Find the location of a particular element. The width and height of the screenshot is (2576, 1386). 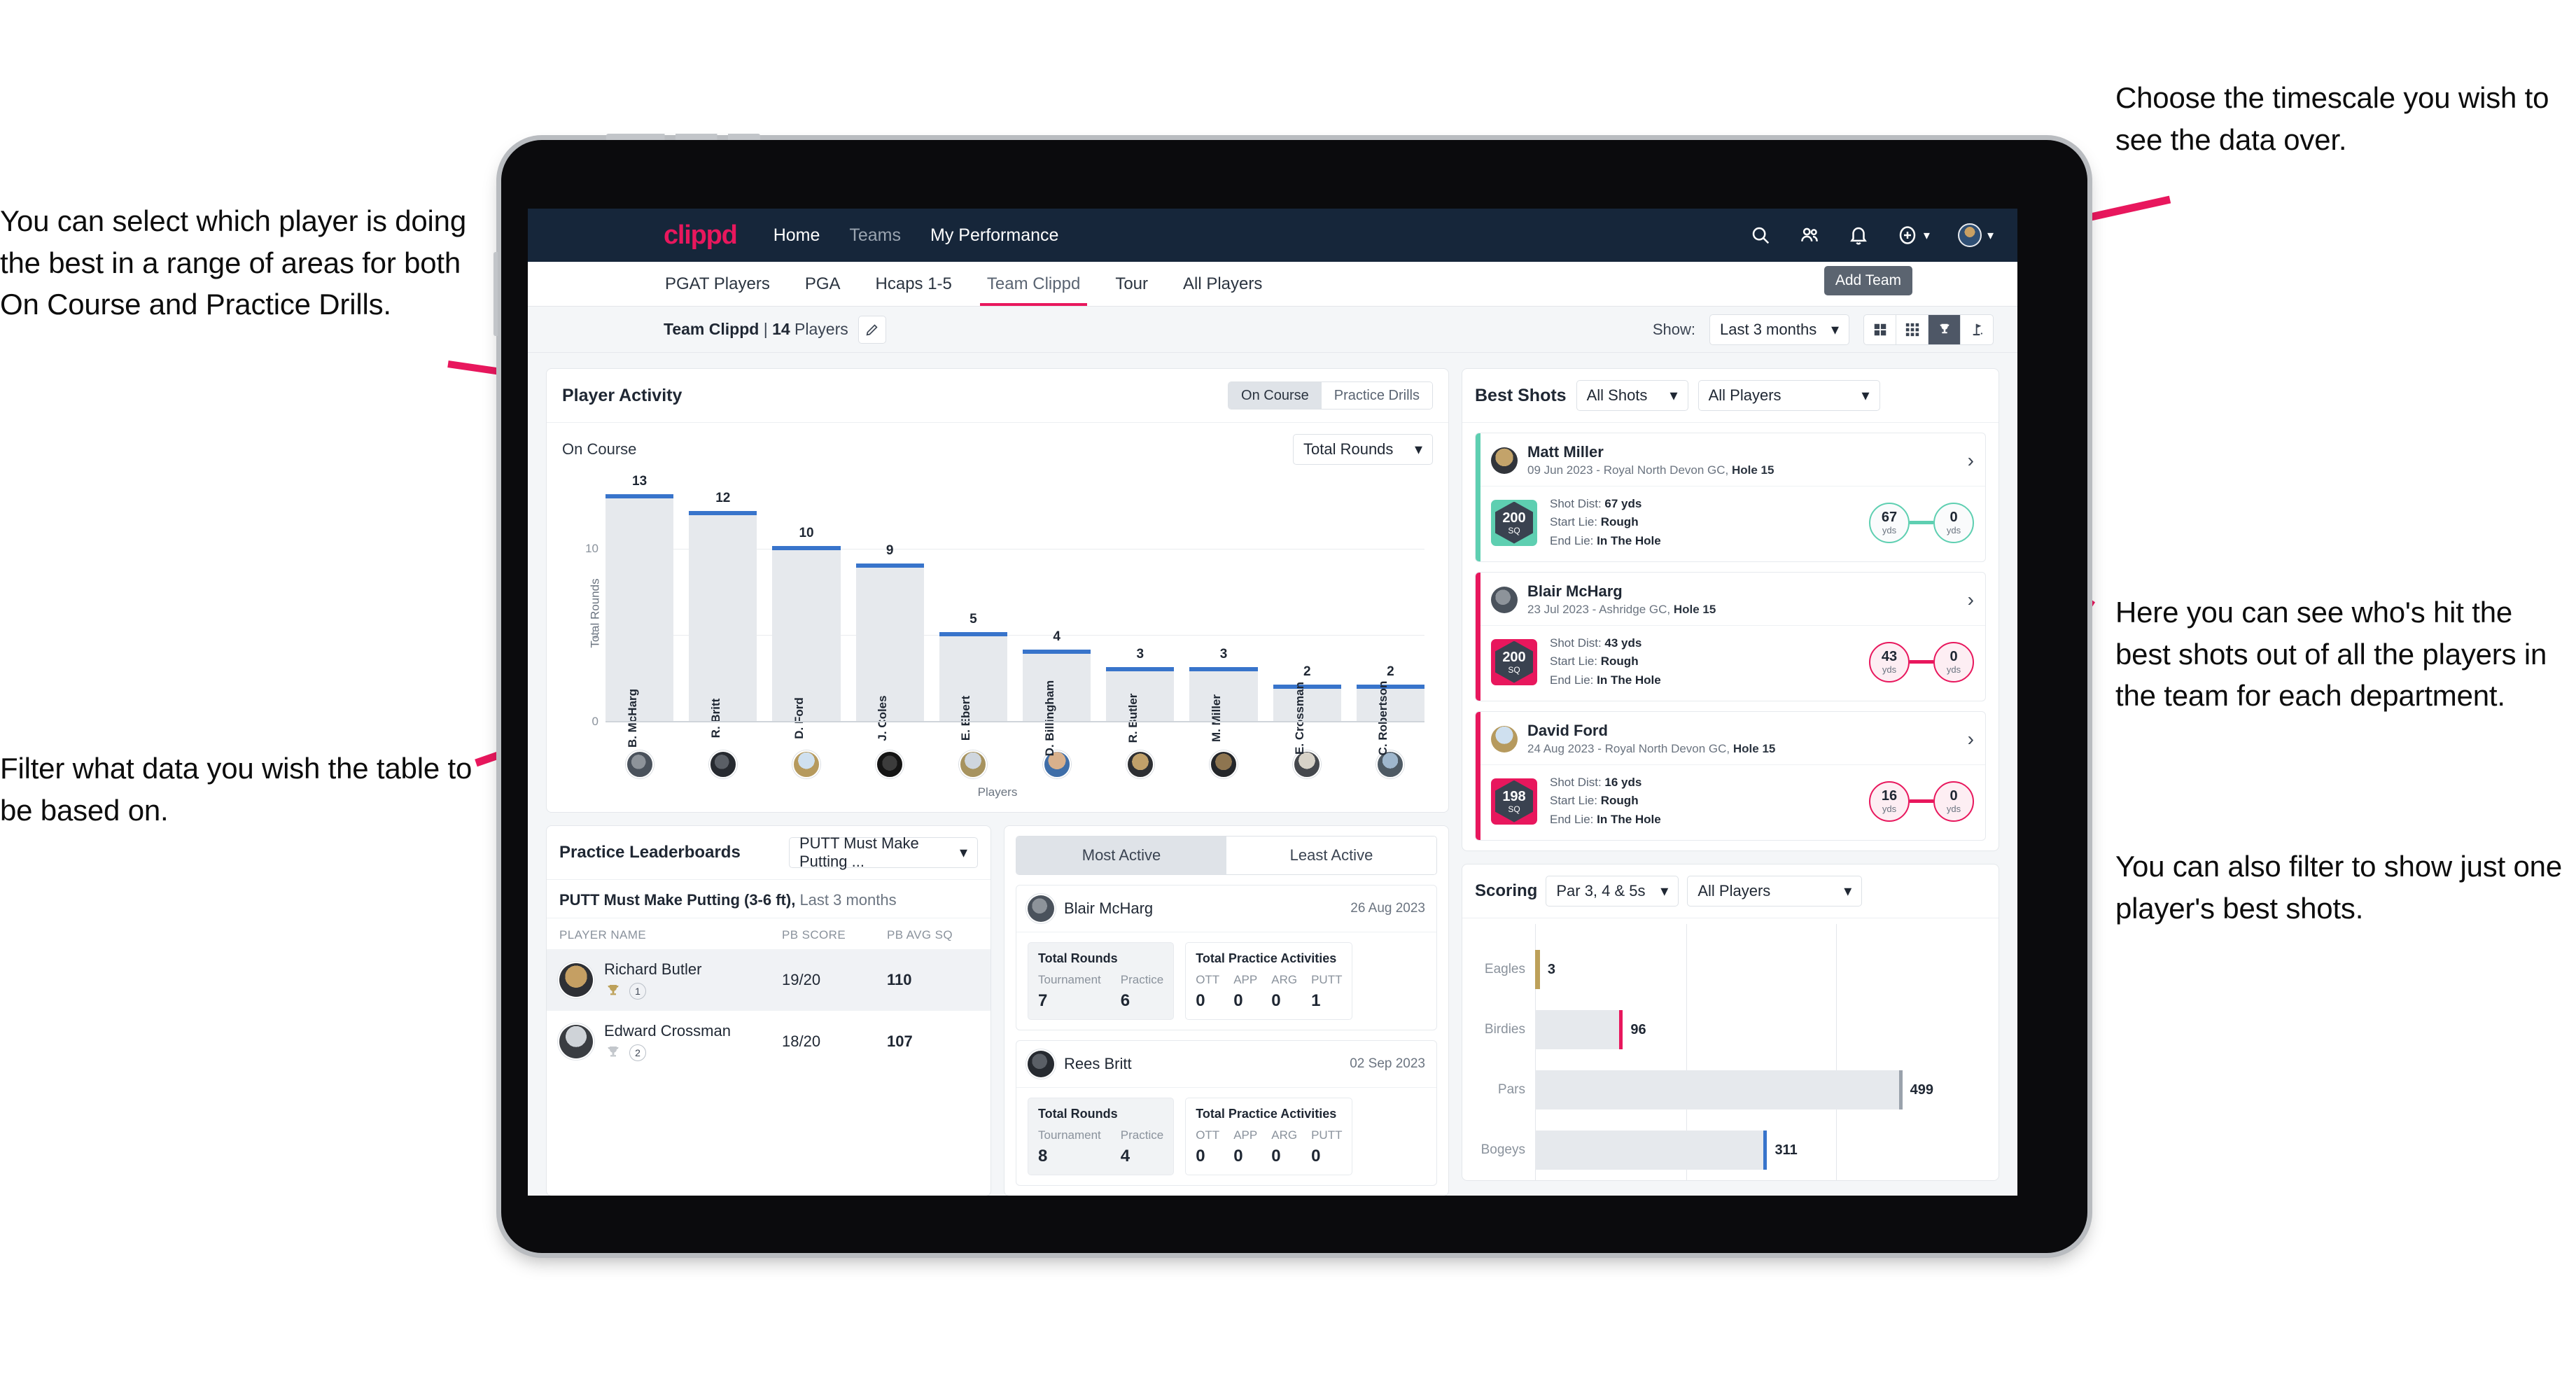

tab-most-active: Most Active is located at coordinates (1121, 855).